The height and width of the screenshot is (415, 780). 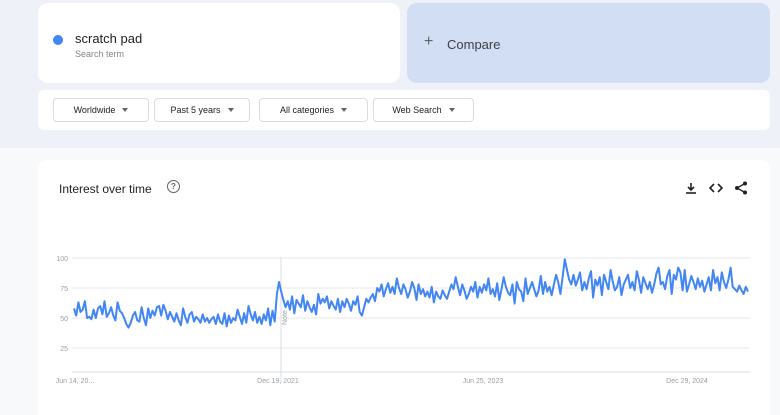 What do you see at coordinates (429, 41) in the screenshot?
I see `plus-icon: +` at bounding box center [429, 41].